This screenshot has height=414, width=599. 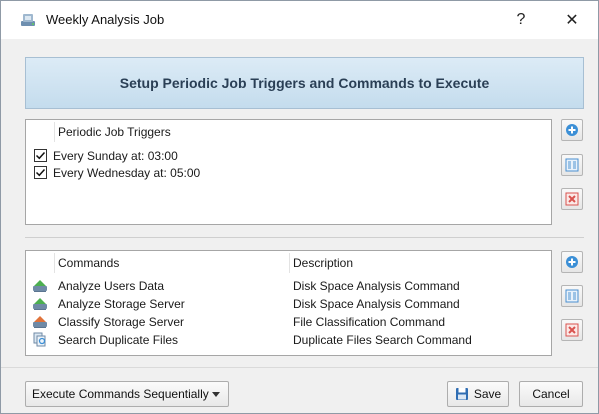 What do you see at coordinates (114, 132) in the screenshot?
I see `triggers-column-header: Periodic Job Triggers` at bounding box center [114, 132].